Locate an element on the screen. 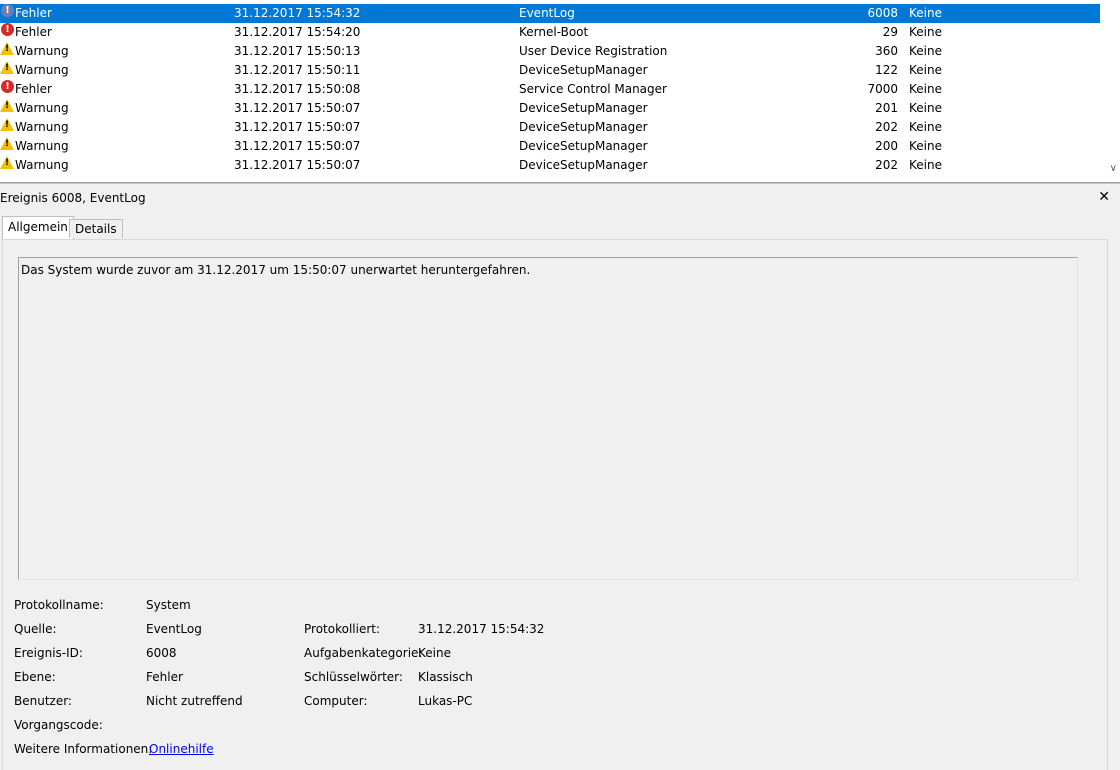 The height and width of the screenshot is (770, 1120). logged-label: Protokolliert: is located at coordinates (342, 629).